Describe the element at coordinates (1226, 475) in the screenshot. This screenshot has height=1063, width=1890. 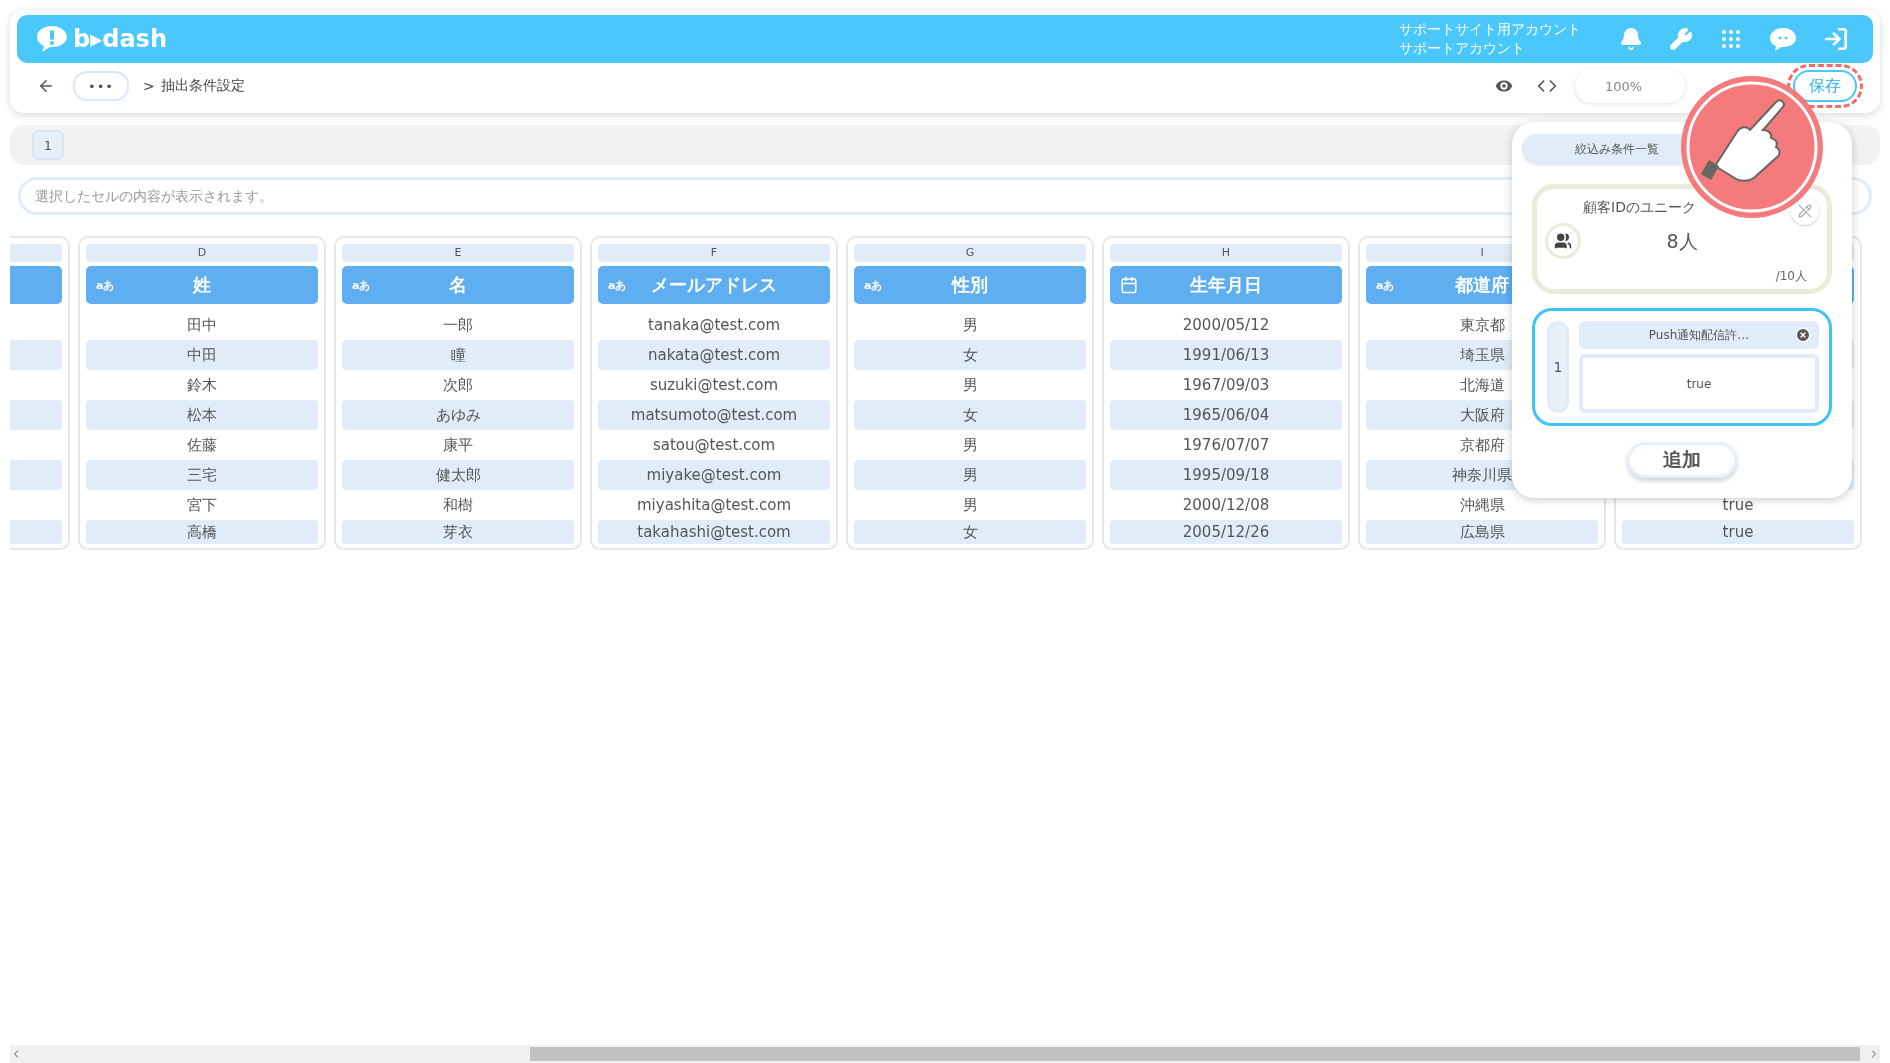
I see `table-cell: 1995/09/18` at that location.